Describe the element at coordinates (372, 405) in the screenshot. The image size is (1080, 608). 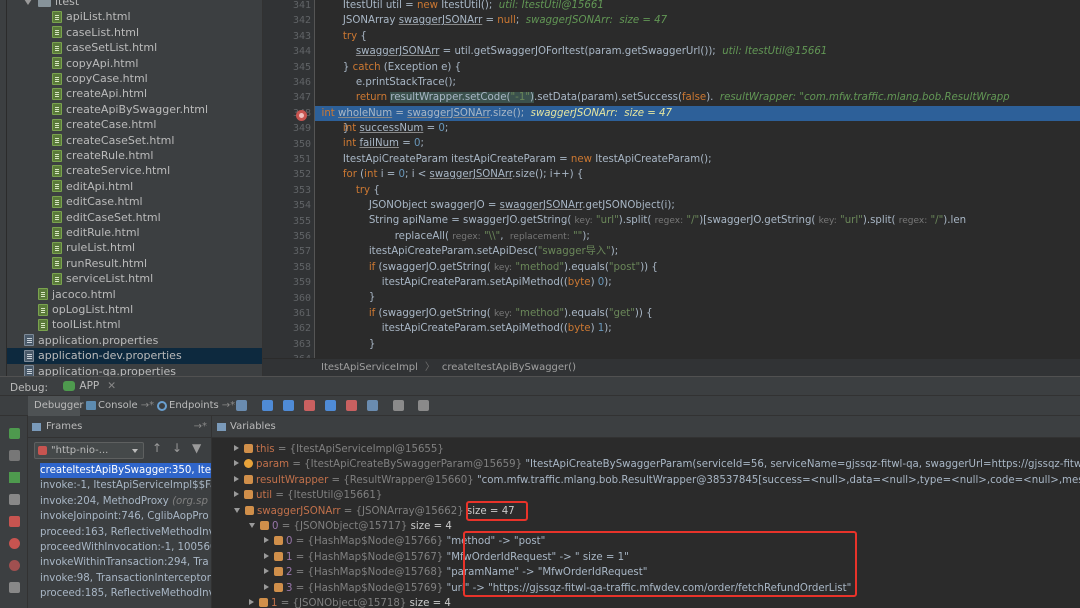
I see `run-to-cursor-icon` at that location.